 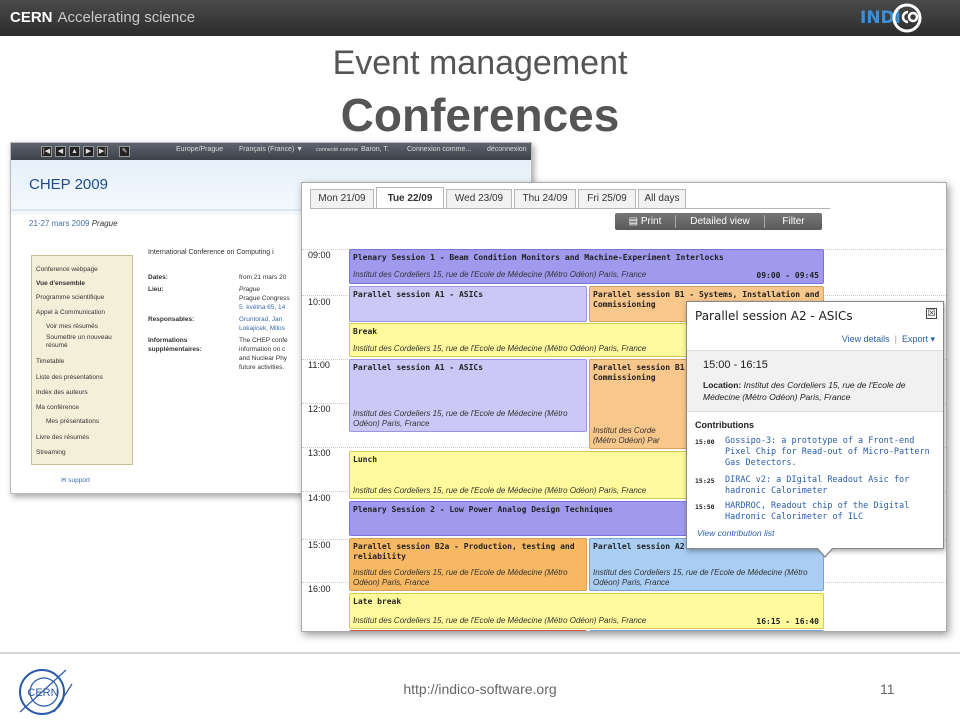 I want to click on contribution-time: 15:25, so click(x=705, y=481).